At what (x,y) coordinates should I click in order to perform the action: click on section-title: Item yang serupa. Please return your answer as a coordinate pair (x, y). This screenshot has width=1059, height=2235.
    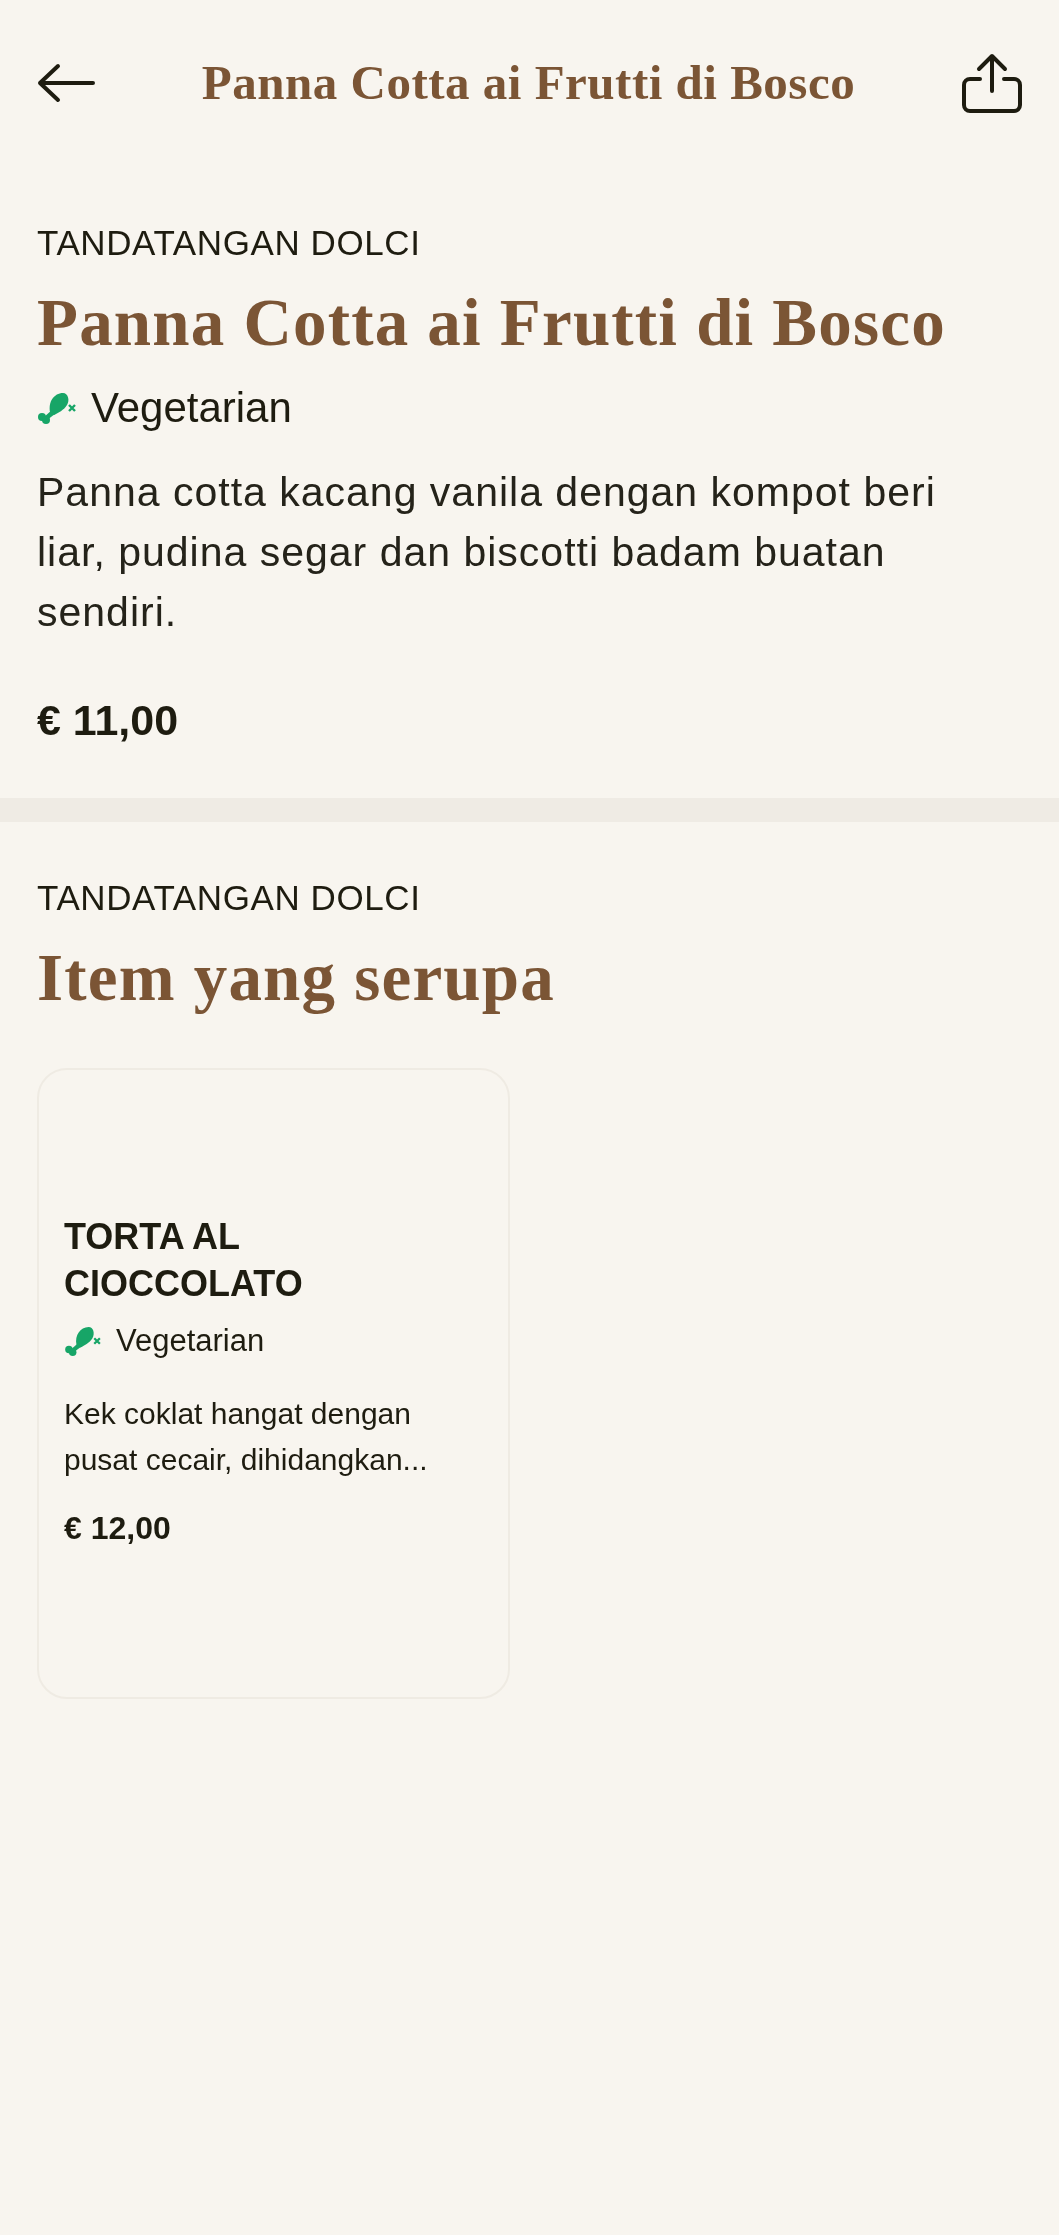
    Looking at the image, I should click on (296, 977).